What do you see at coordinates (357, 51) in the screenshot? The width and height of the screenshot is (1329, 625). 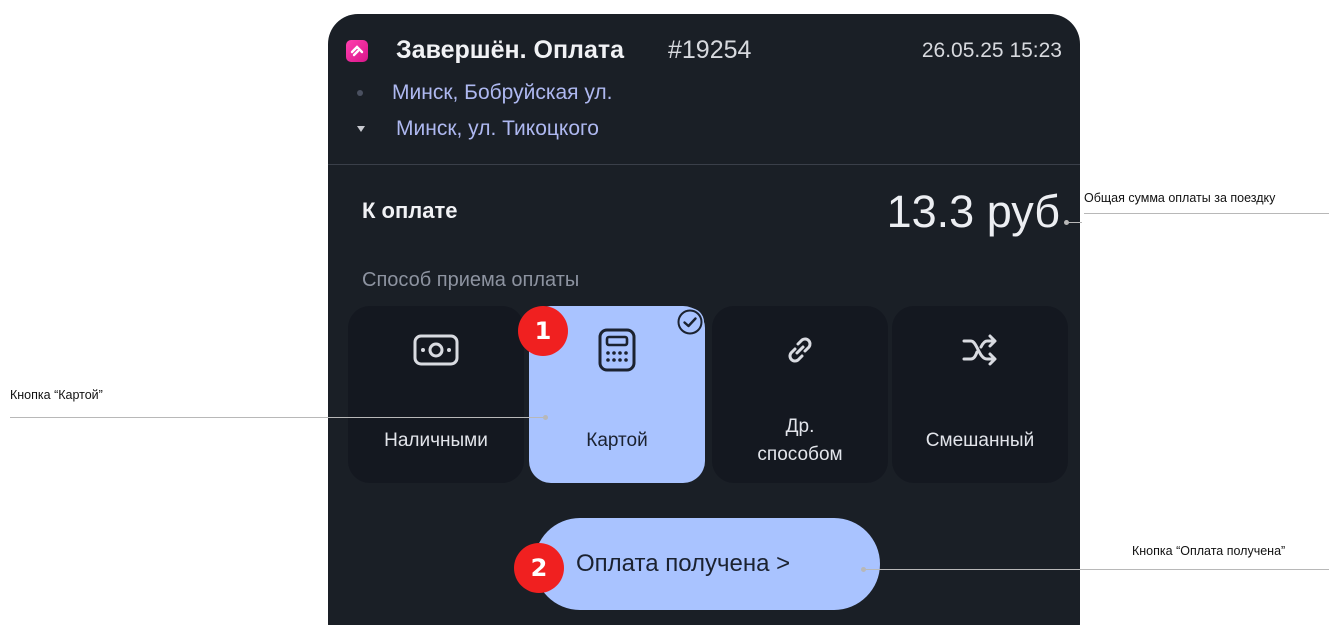 I see `taxi-app-logo-icon` at bounding box center [357, 51].